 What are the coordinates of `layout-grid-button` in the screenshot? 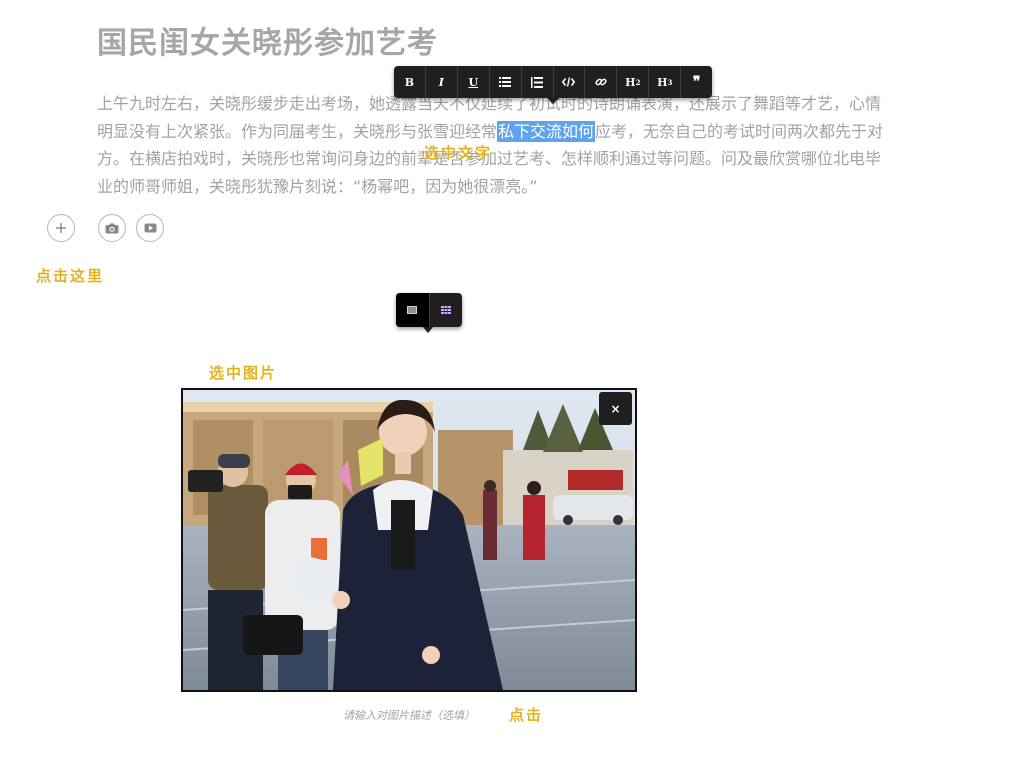 It's located at (446, 310).